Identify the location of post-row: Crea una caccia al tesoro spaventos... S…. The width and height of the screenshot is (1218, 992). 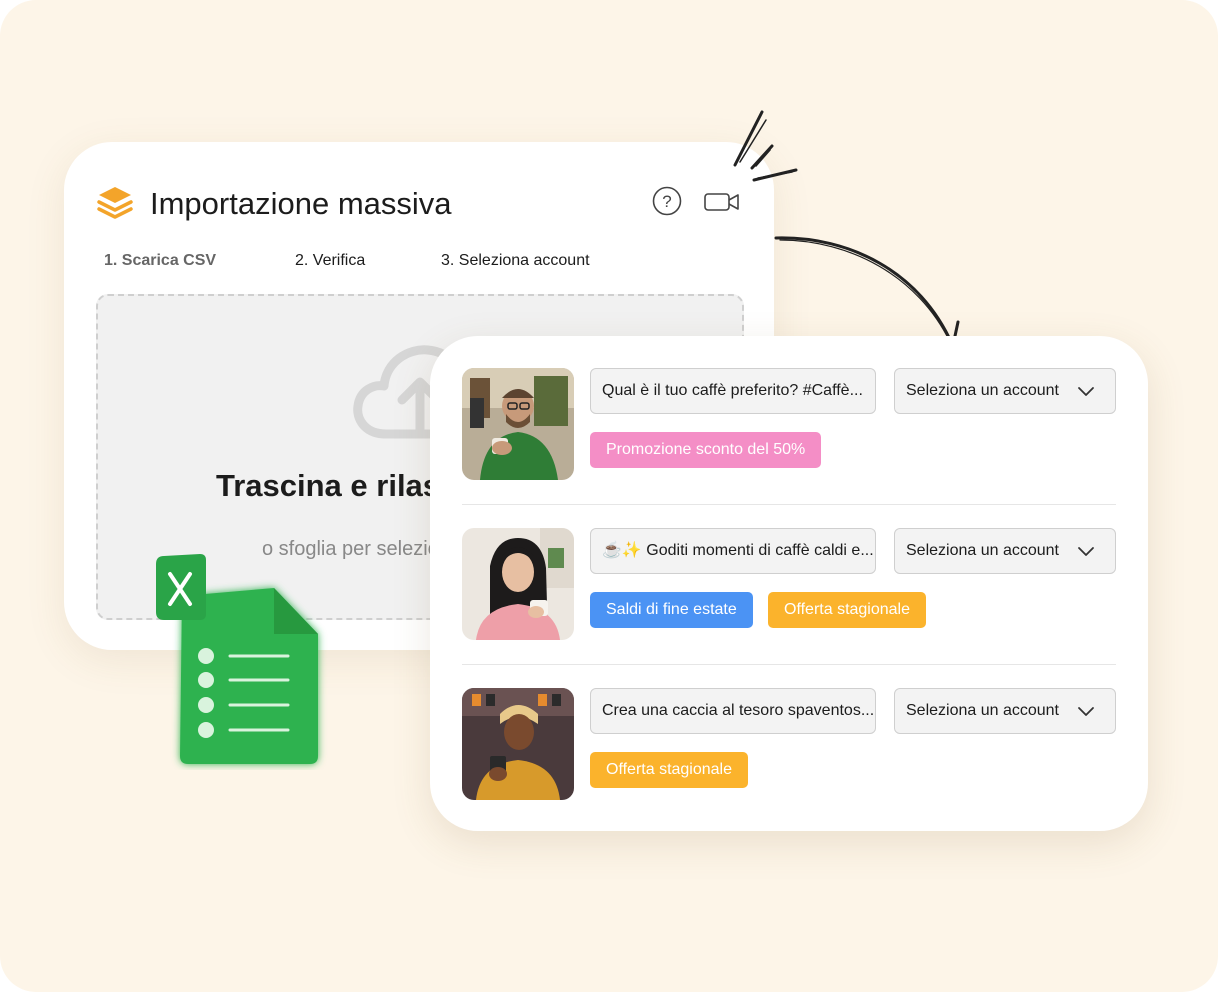
(789, 744).